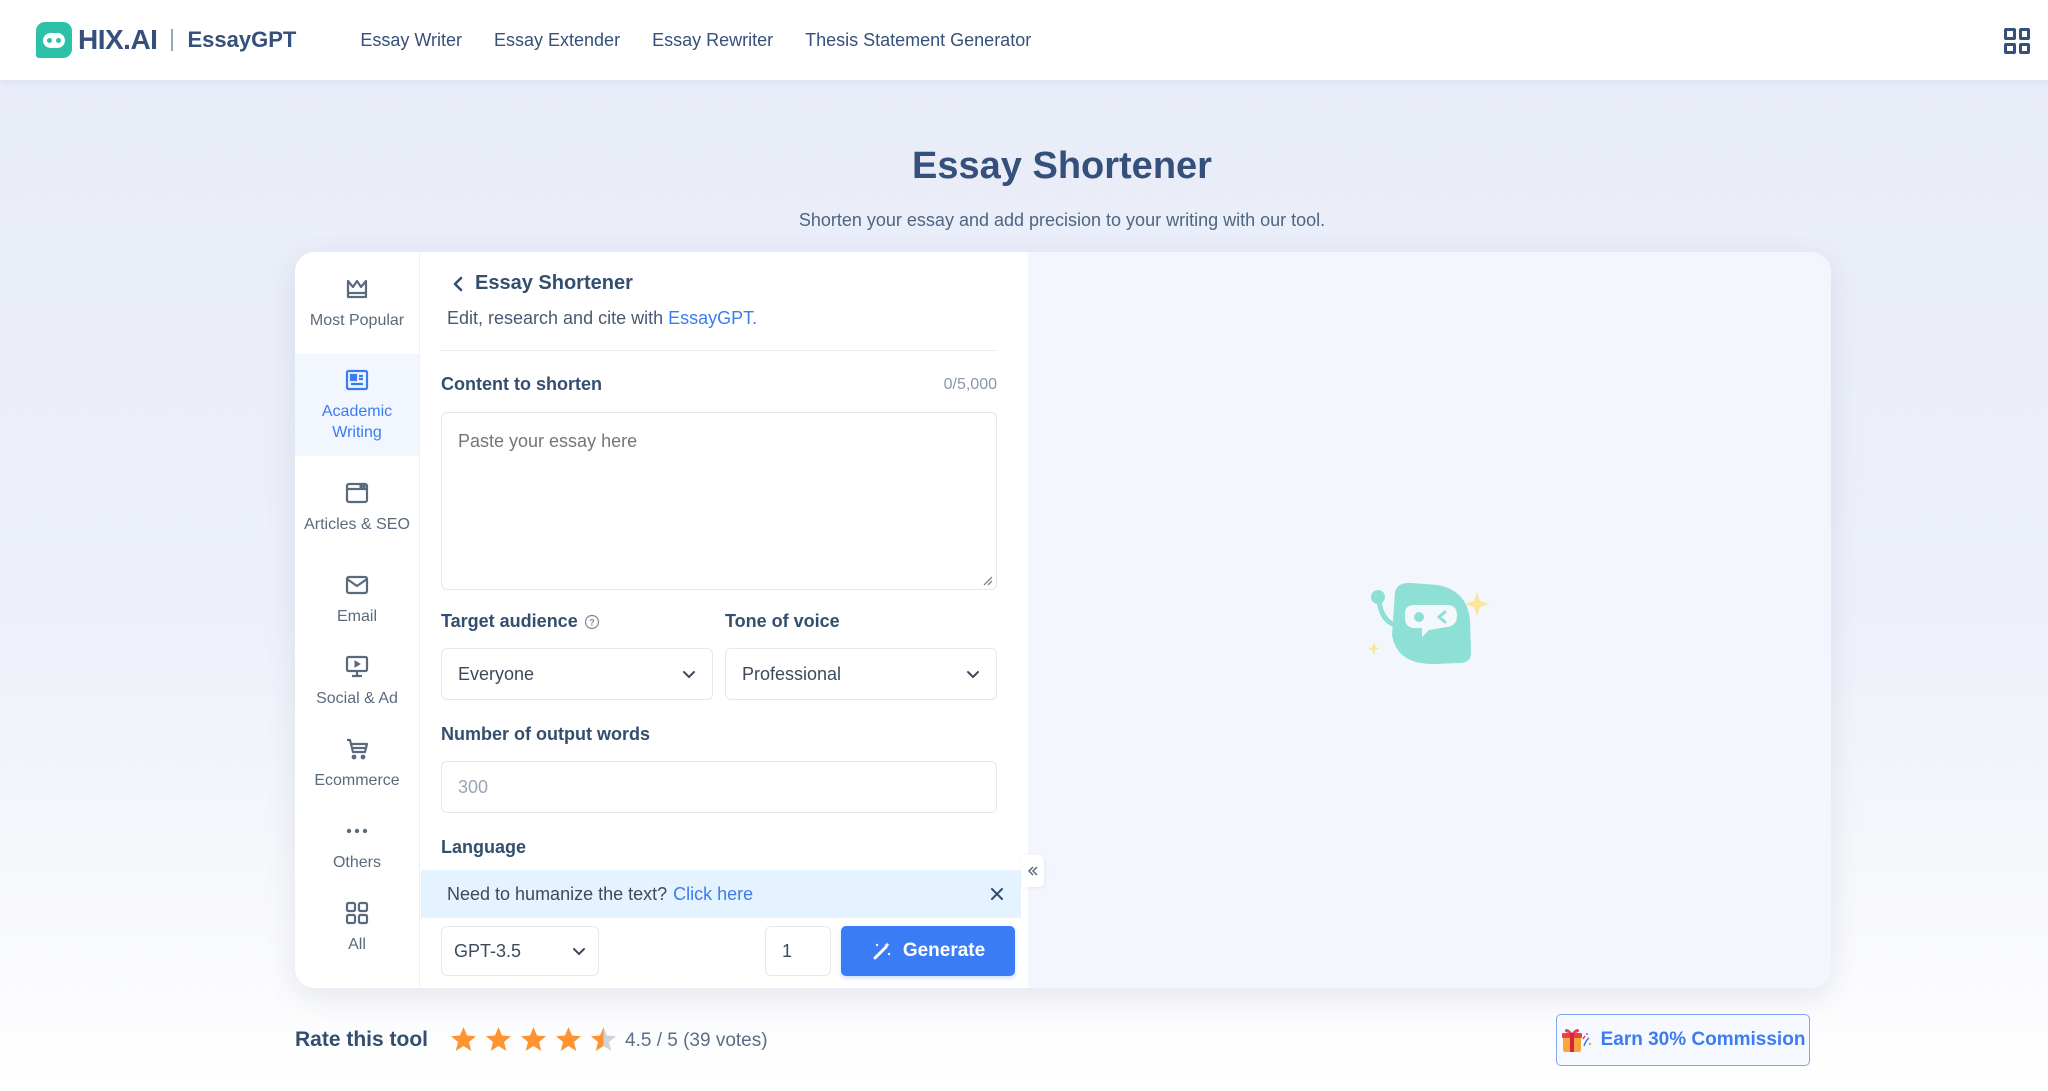 This screenshot has width=2048, height=1091. Describe the element at coordinates (558, 318) in the screenshot. I see `tool-subtitle-text: Edit, research and cite with` at that location.